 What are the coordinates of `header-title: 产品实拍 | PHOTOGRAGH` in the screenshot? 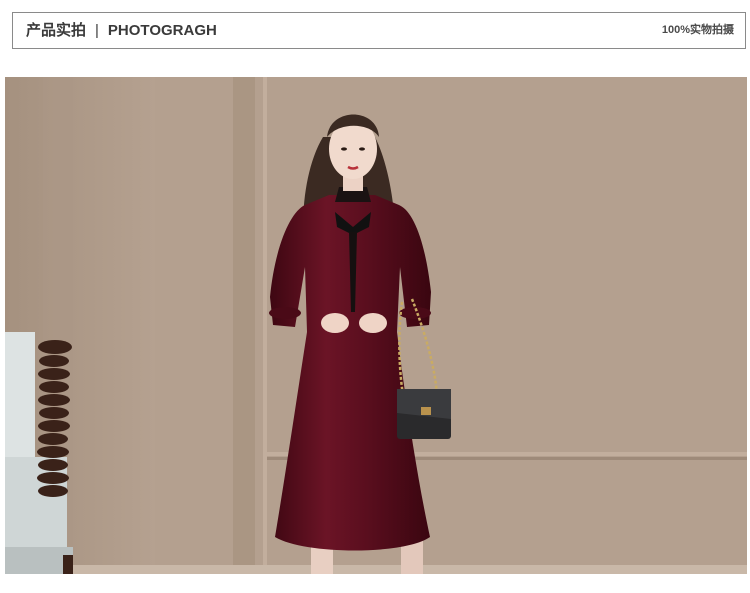 It's located at (121, 30).